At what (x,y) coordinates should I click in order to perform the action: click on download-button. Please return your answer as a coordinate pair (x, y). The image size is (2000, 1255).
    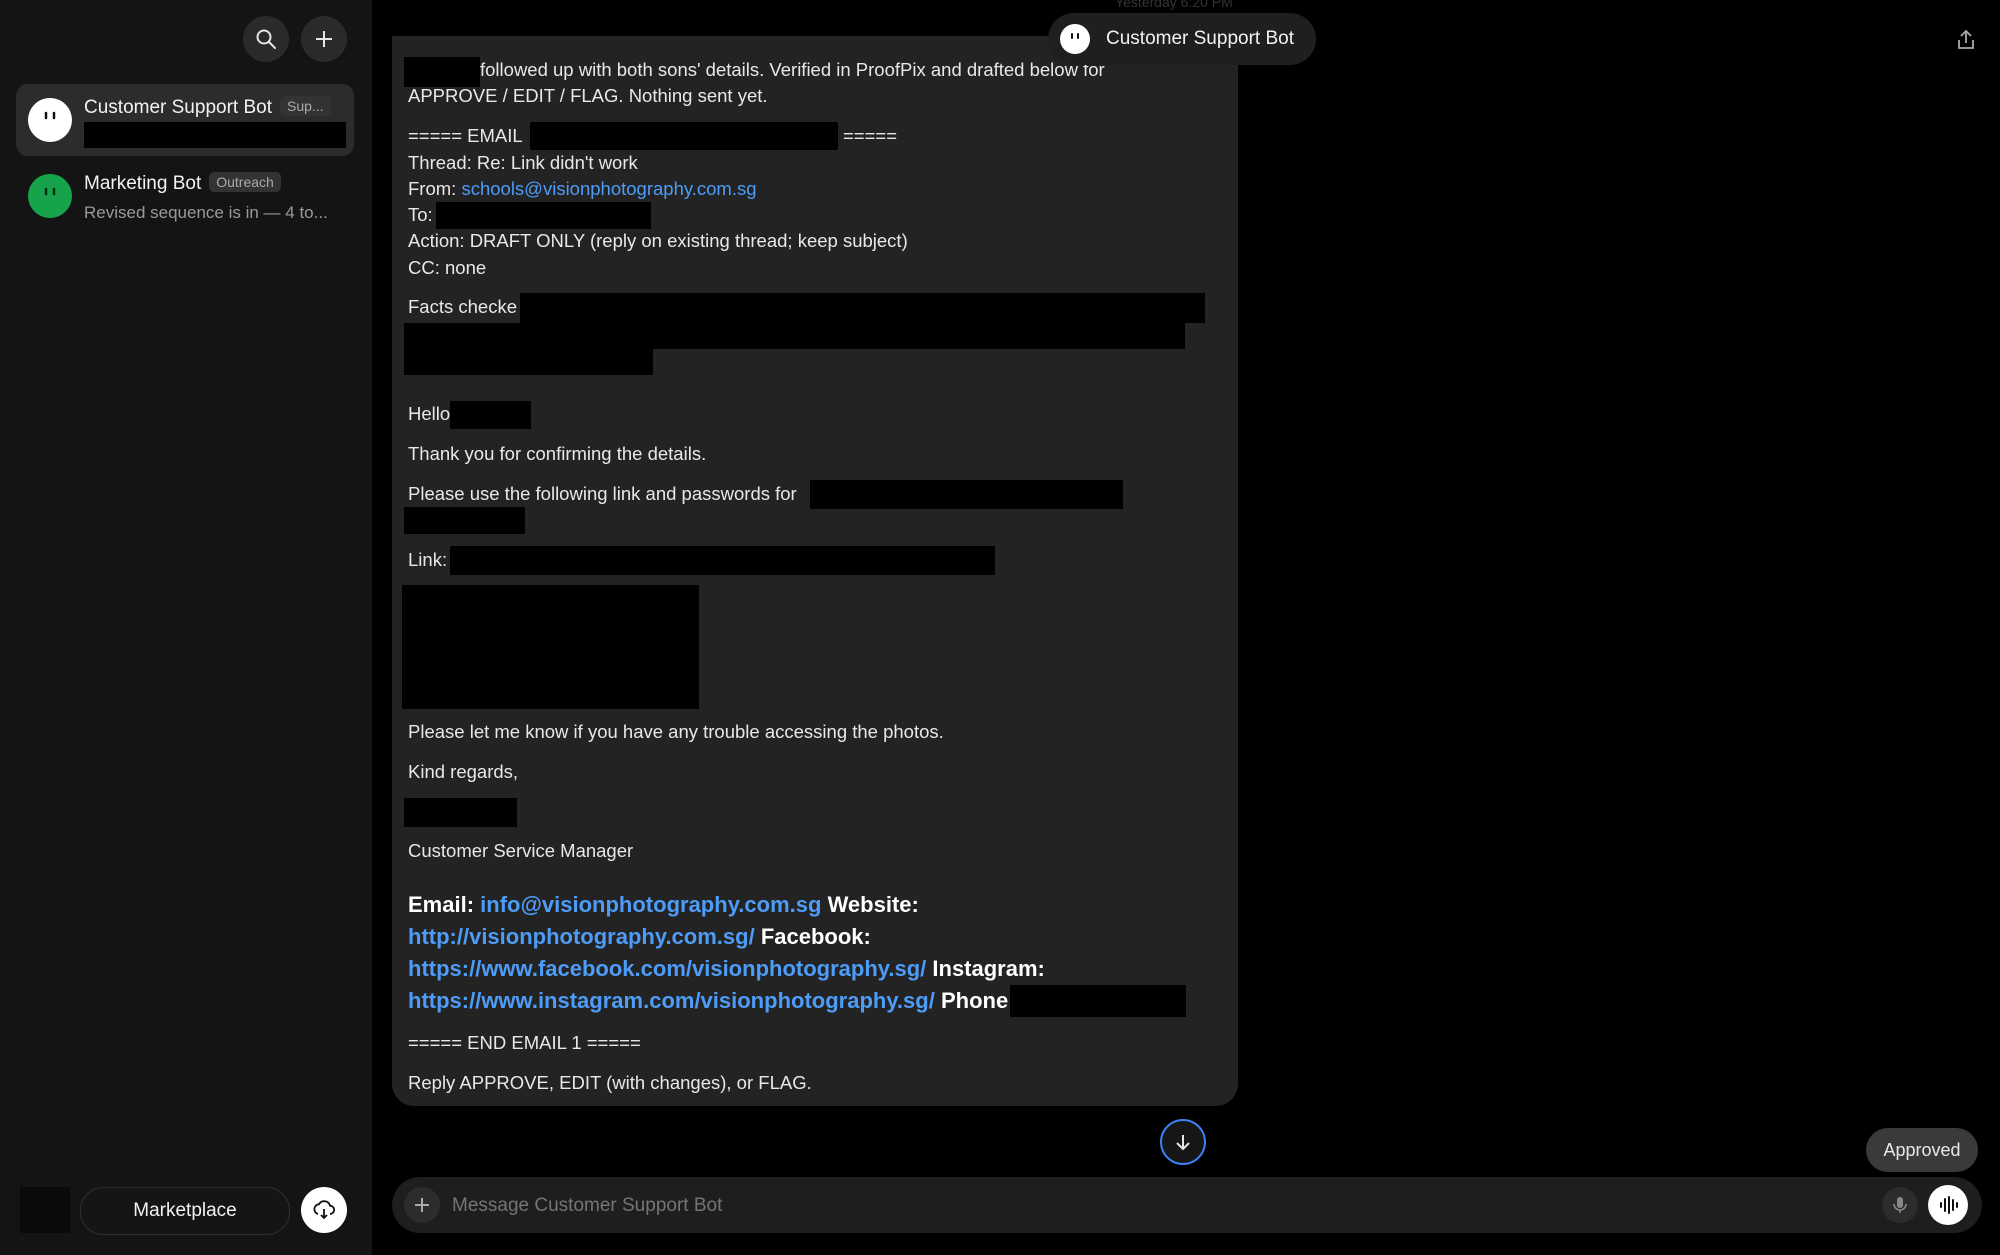
    Looking at the image, I should click on (324, 1210).